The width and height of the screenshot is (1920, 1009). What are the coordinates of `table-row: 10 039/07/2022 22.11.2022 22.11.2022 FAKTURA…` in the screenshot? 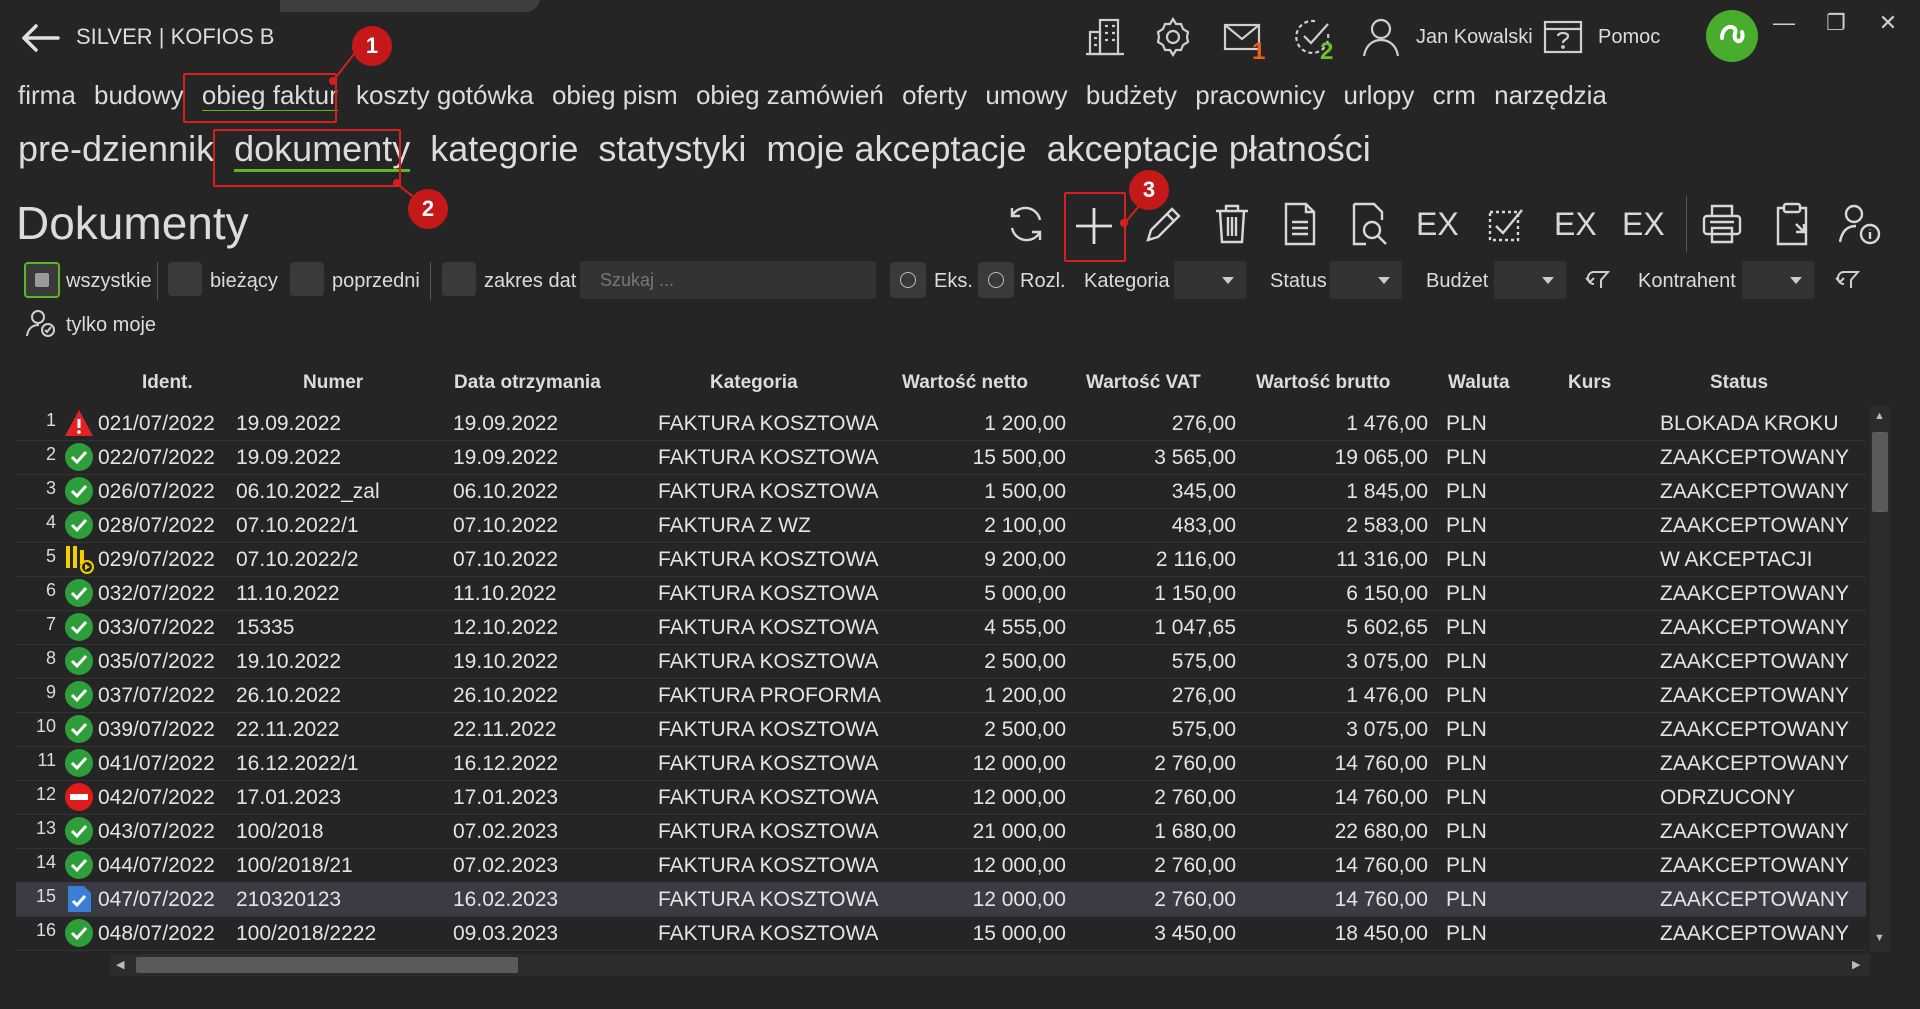 It's located at (941, 729).